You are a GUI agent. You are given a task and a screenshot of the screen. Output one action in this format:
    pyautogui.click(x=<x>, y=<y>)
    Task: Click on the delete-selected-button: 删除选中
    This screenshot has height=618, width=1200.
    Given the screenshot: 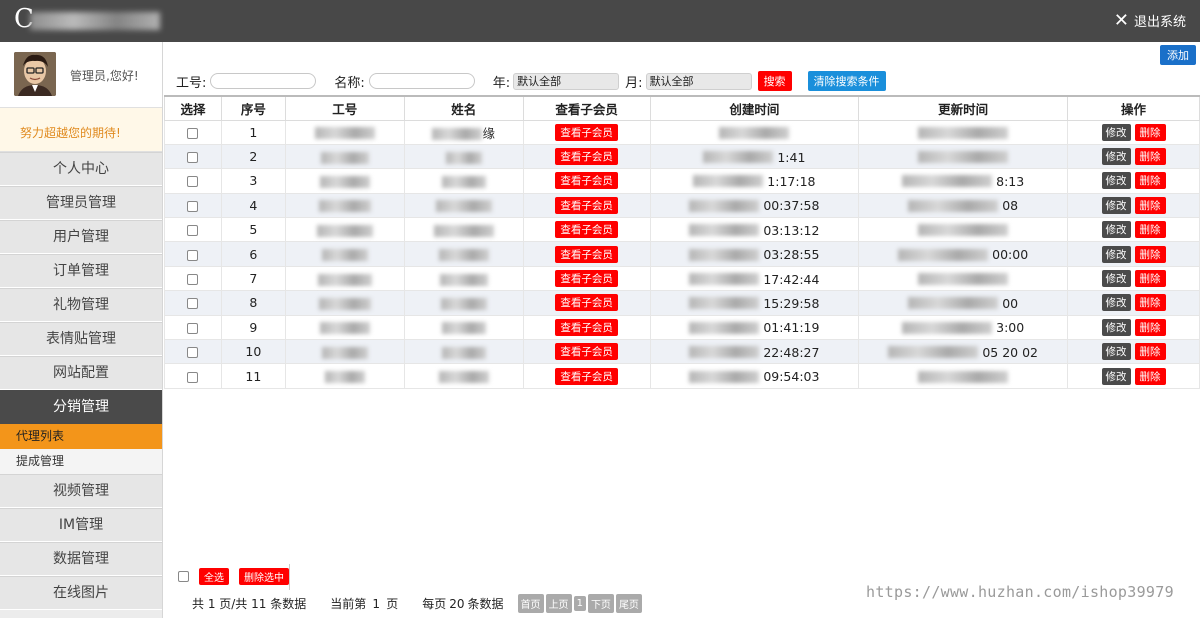 What is the action you would take?
    pyautogui.click(x=264, y=576)
    